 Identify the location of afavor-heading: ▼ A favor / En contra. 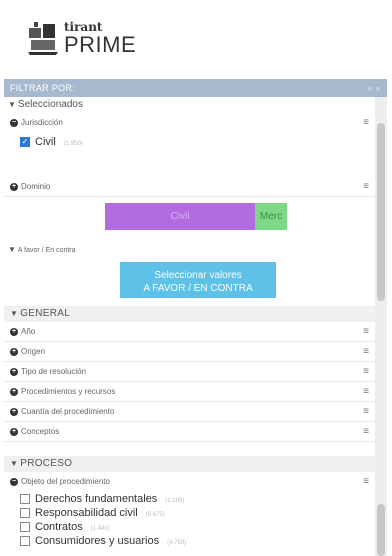
(42, 249).